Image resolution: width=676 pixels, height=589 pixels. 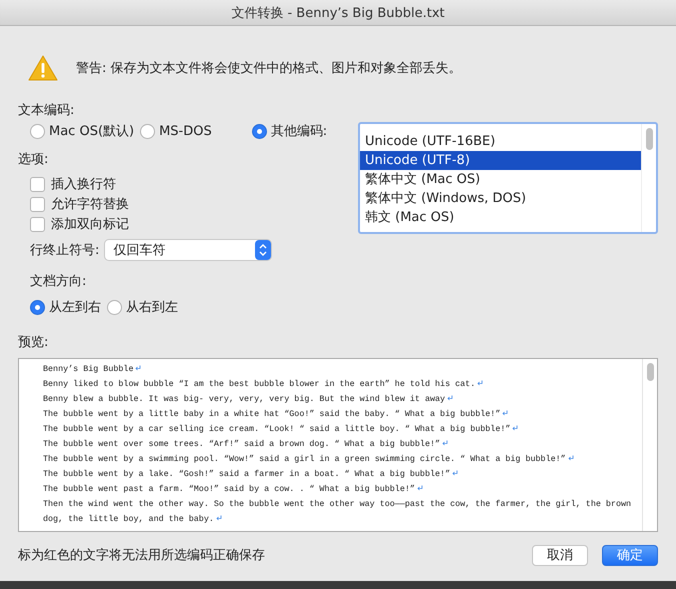 What do you see at coordinates (141, 555) in the screenshot?
I see `note-text: 标为红色的文字将无法用所选编码正确保存` at bounding box center [141, 555].